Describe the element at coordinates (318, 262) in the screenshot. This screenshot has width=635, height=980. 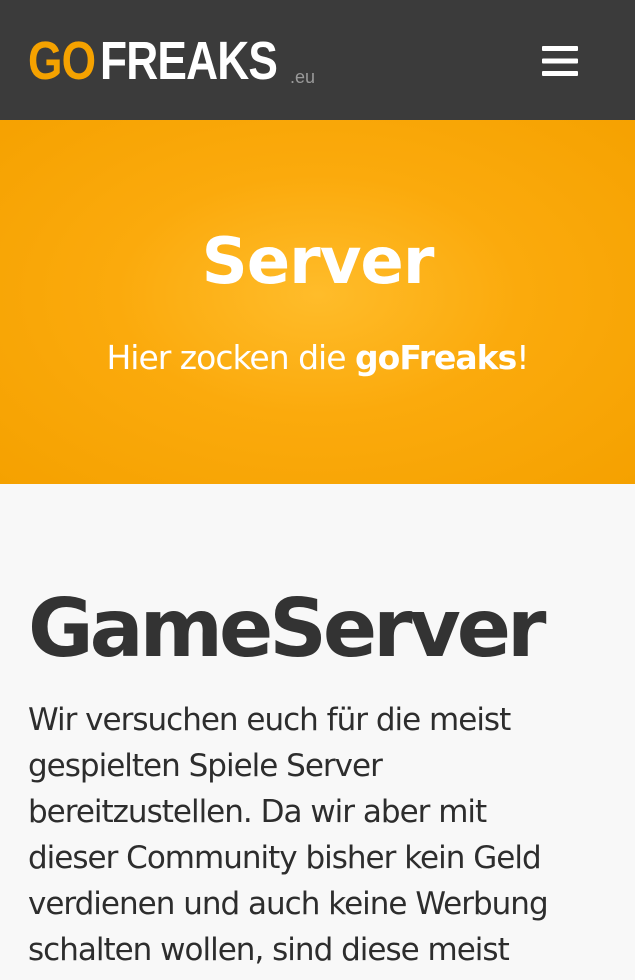
I see `page-title: Server` at that location.